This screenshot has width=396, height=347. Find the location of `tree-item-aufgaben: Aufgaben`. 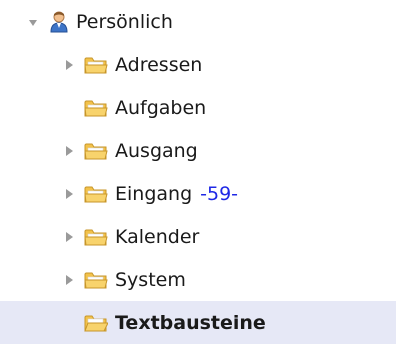

tree-item-aufgaben: Aufgaben is located at coordinates (198, 107).